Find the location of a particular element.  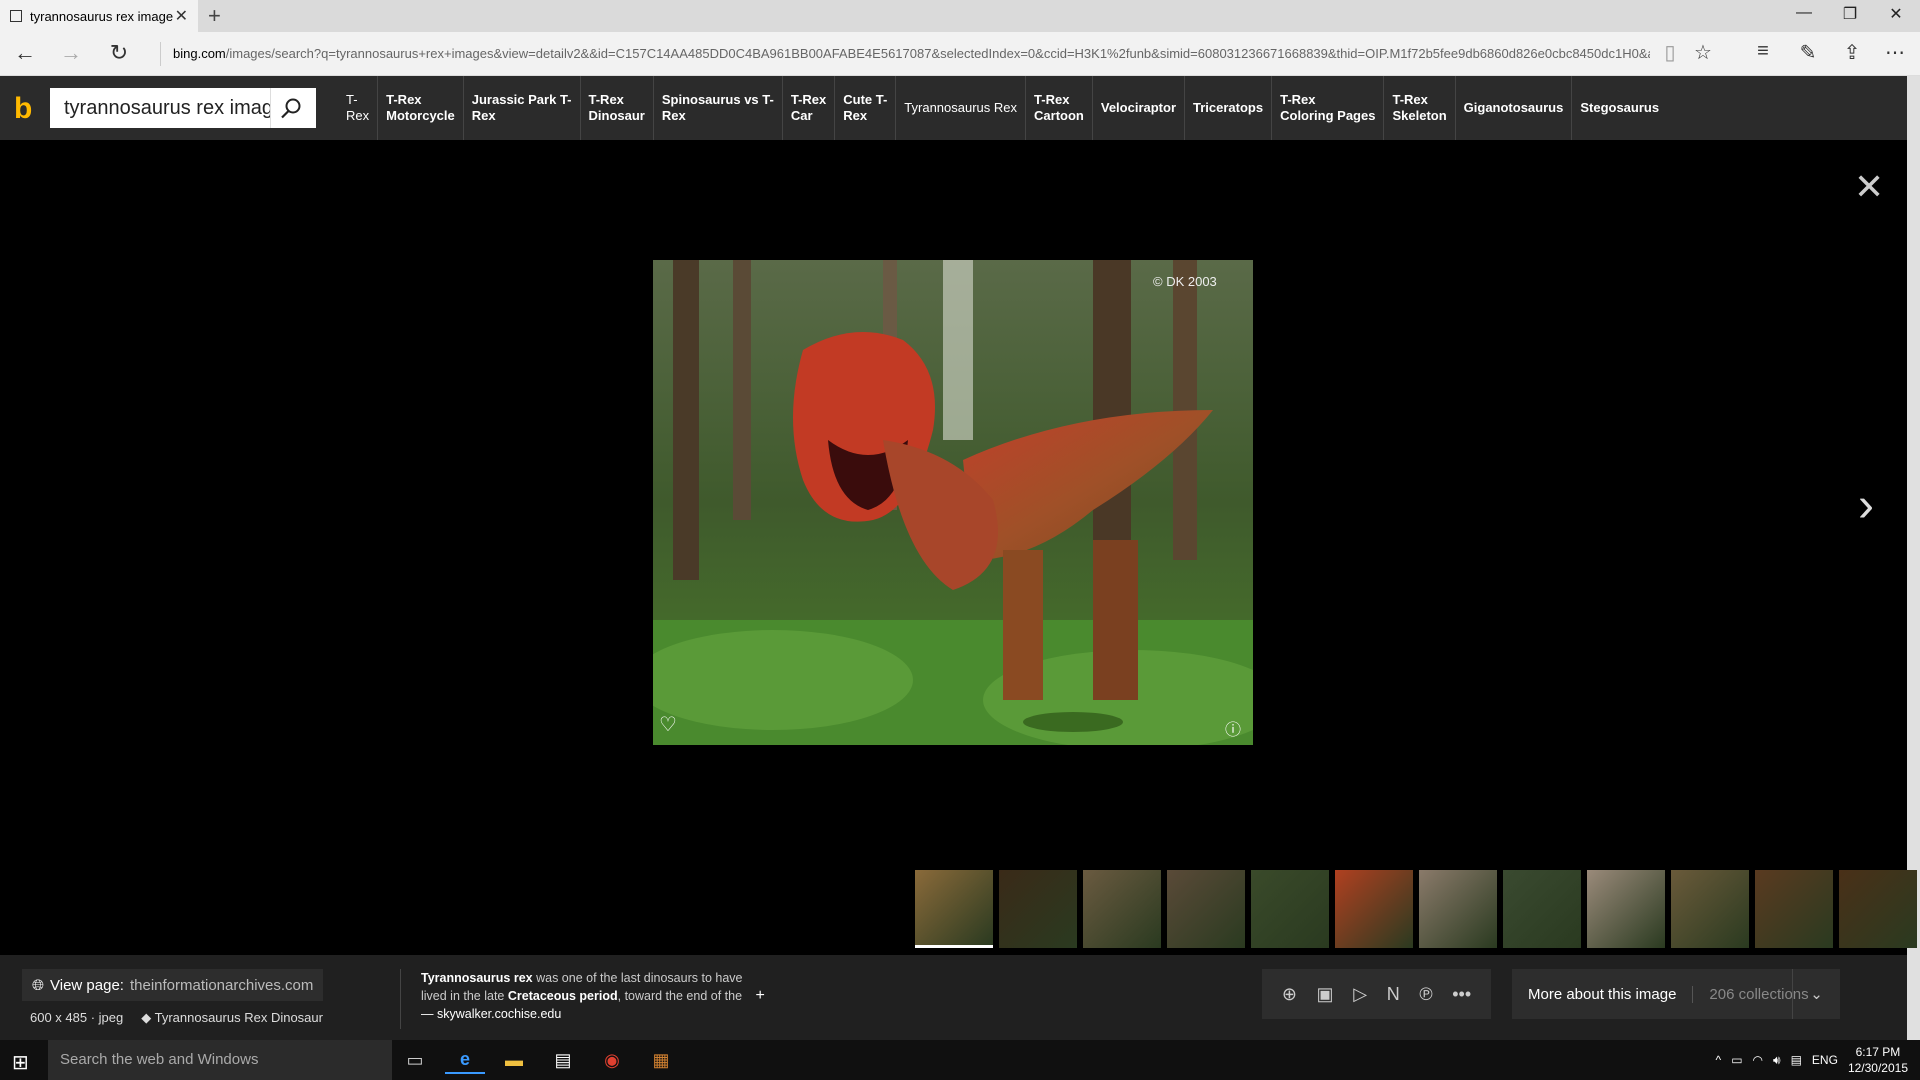

related-search-label: T-Rex Dinosaur is located at coordinates (616, 107).